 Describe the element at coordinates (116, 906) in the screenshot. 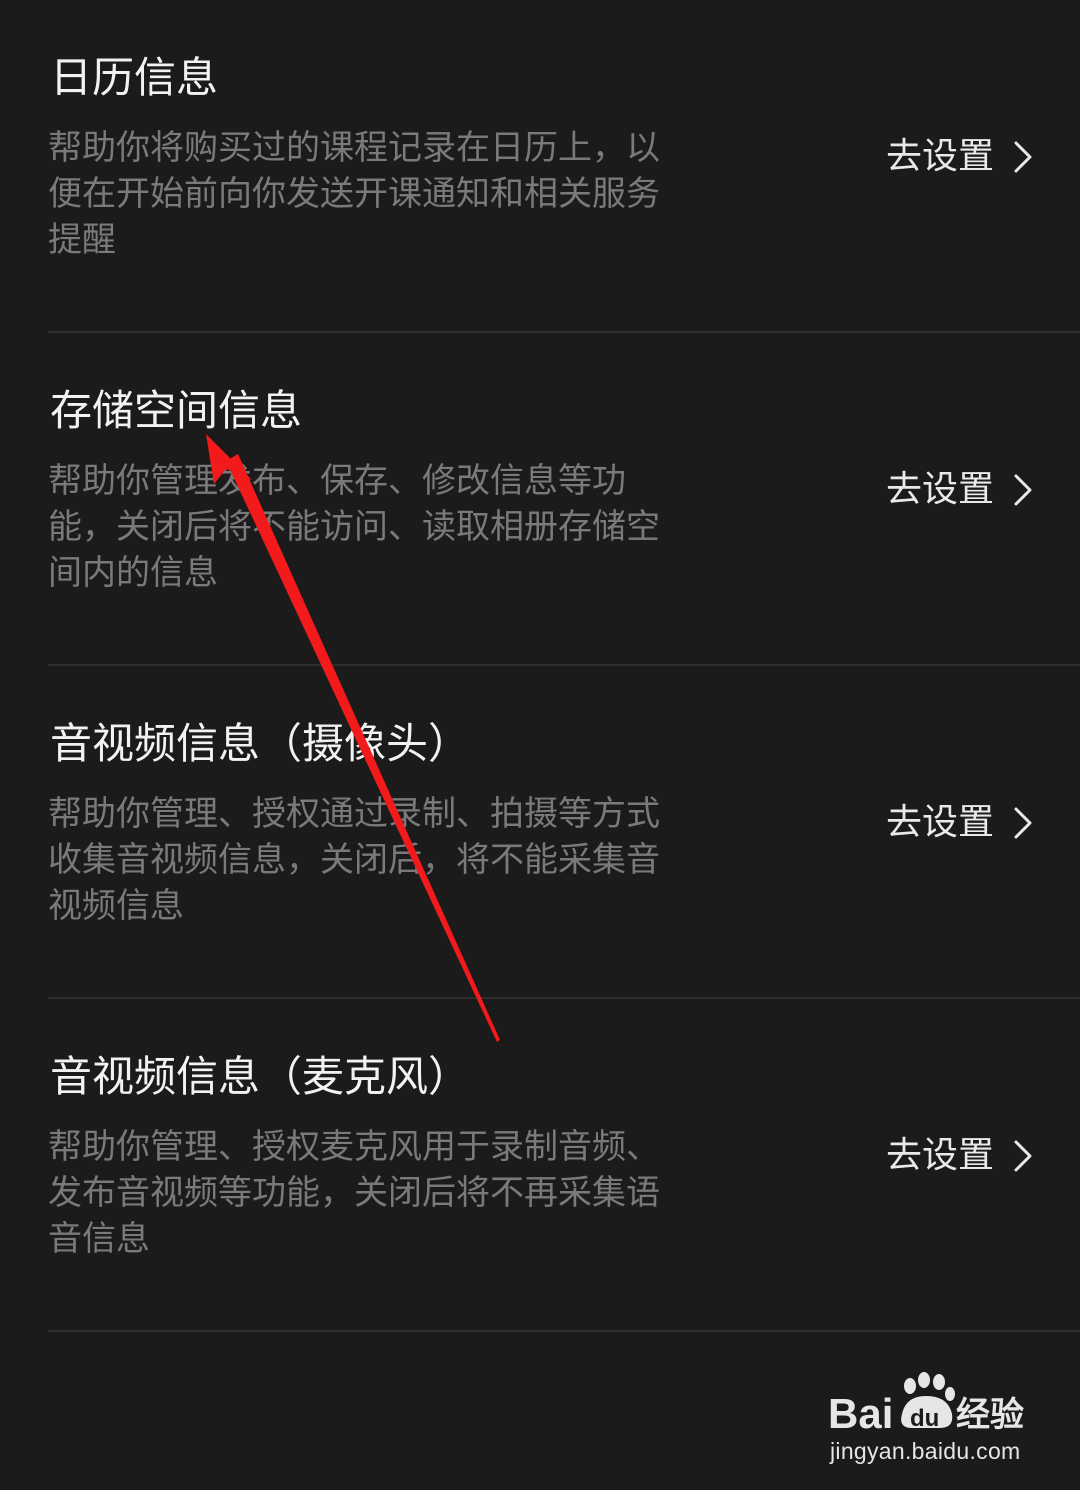

I see `description-line: 视频信息` at that location.